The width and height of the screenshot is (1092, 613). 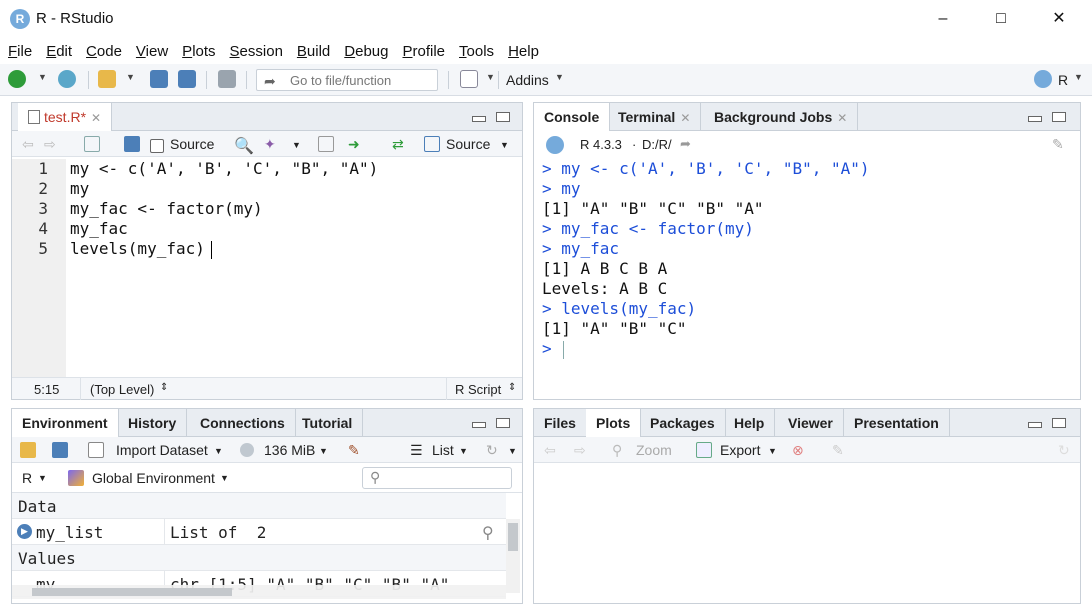 I want to click on source-button: Source, so click(x=468, y=144).